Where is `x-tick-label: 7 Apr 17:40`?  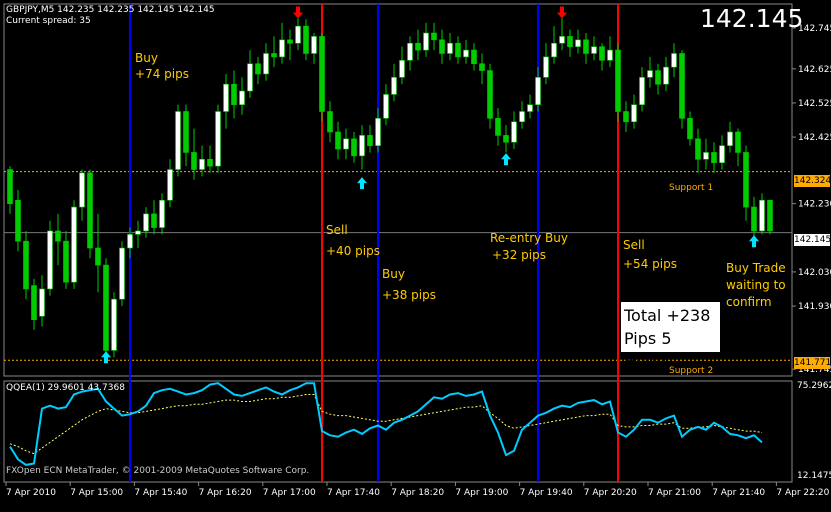 x-tick-label: 7 Apr 17:40 is located at coordinates (353, 493).